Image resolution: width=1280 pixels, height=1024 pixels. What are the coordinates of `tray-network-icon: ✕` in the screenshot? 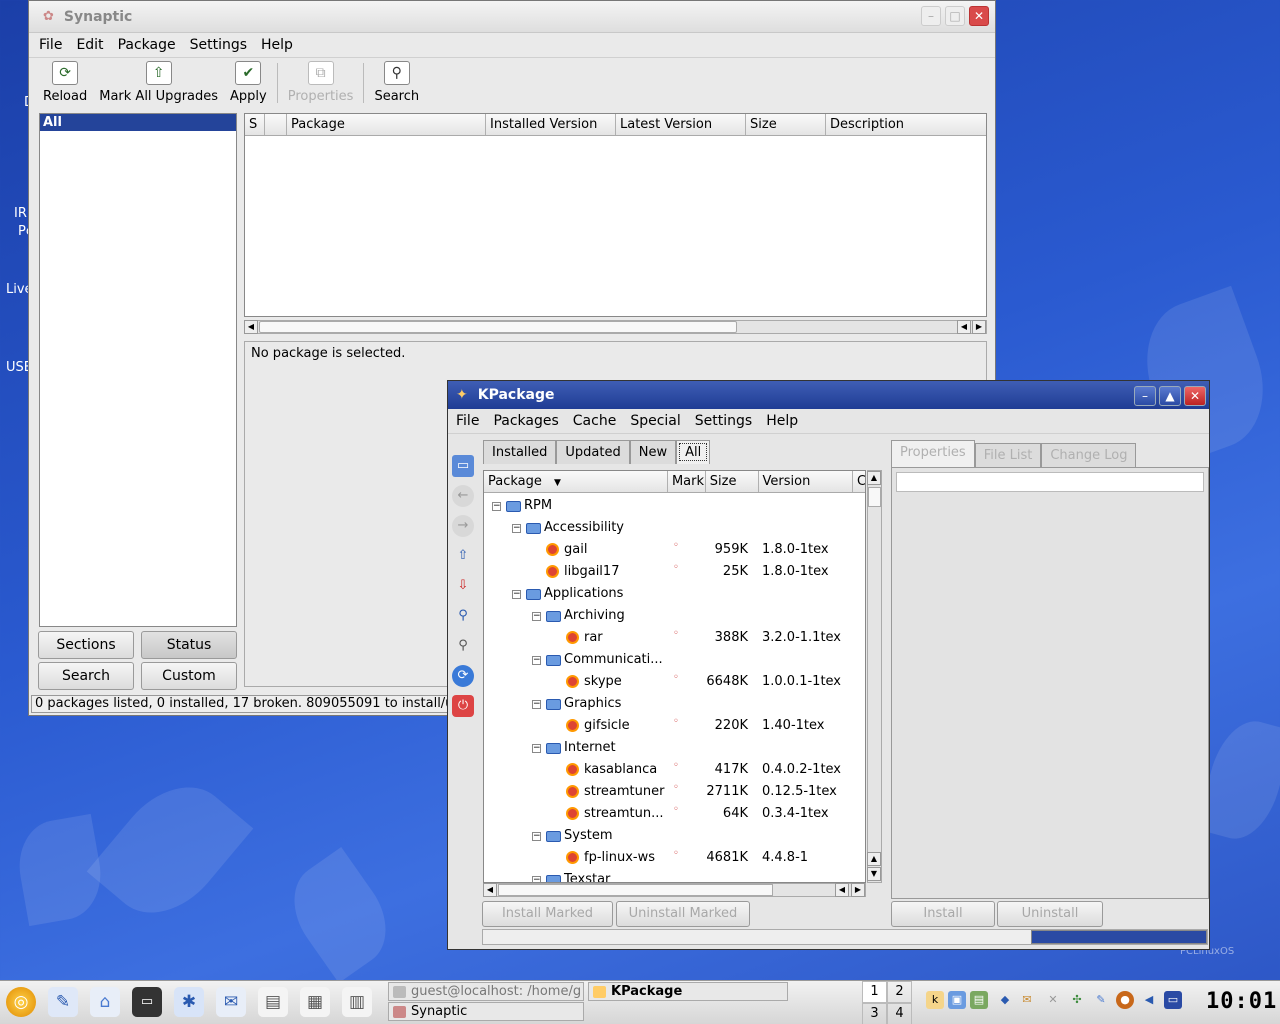 It's located at (1053, 1000).